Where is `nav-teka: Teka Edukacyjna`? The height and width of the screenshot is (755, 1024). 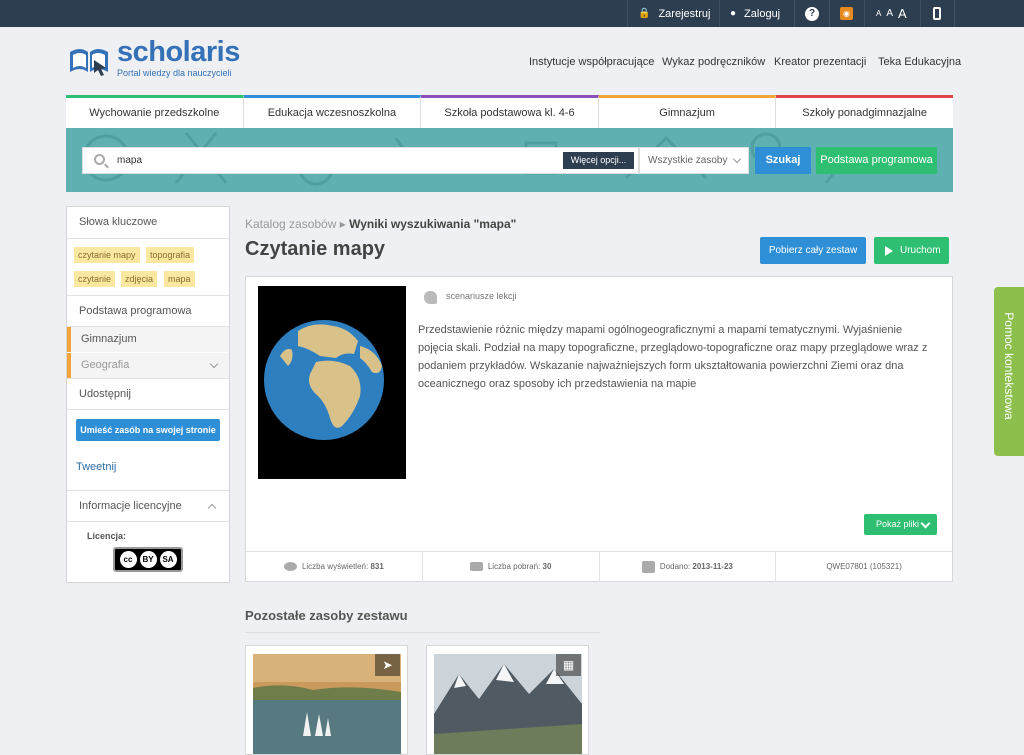
nav-teka: Teka Edukacyjna is located at coordinates (919, 62).